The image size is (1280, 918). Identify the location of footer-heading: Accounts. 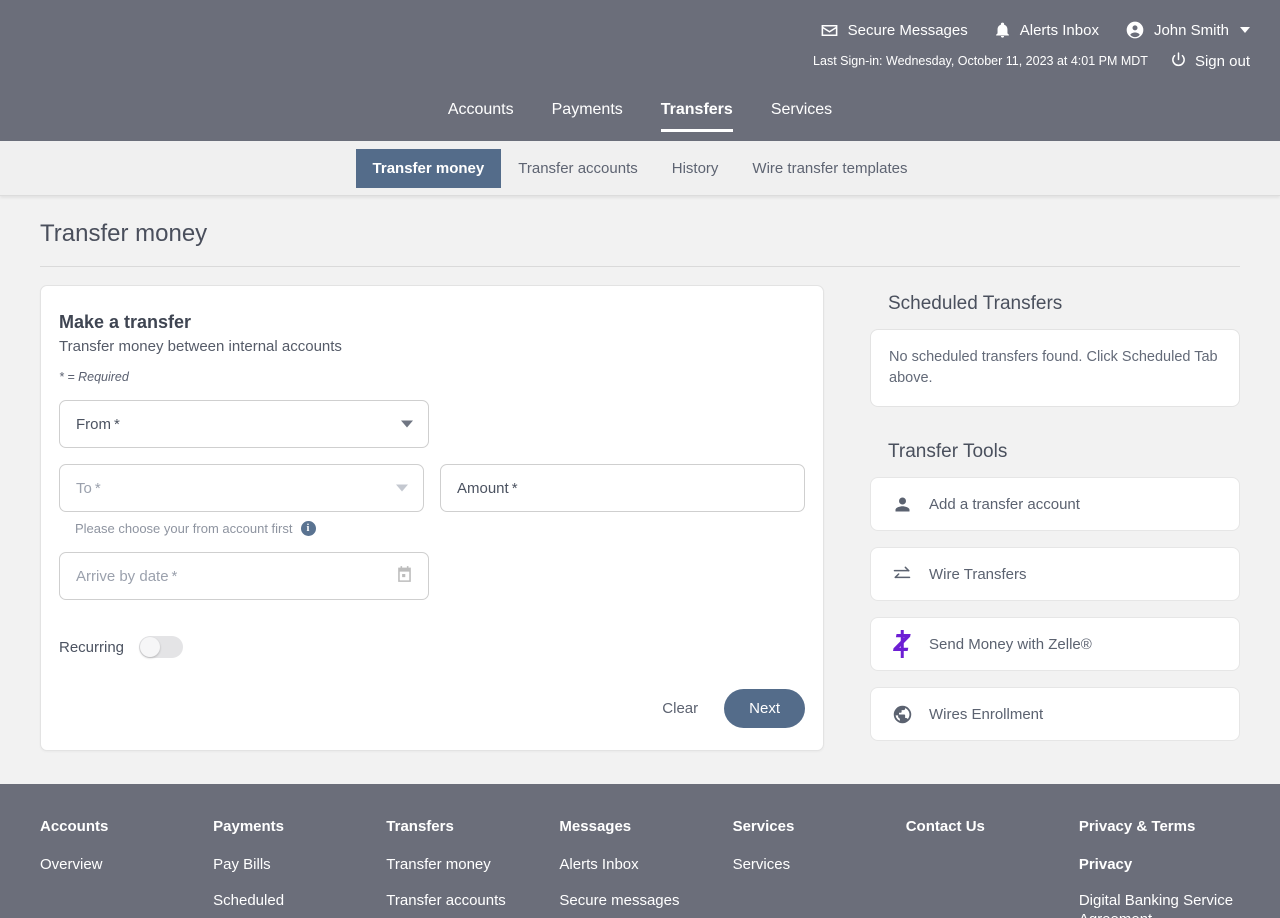
(74, 827).